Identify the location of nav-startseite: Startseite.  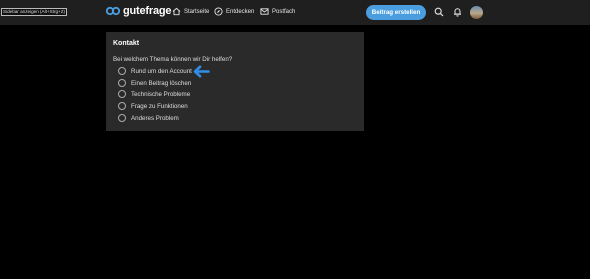
(190, 11).